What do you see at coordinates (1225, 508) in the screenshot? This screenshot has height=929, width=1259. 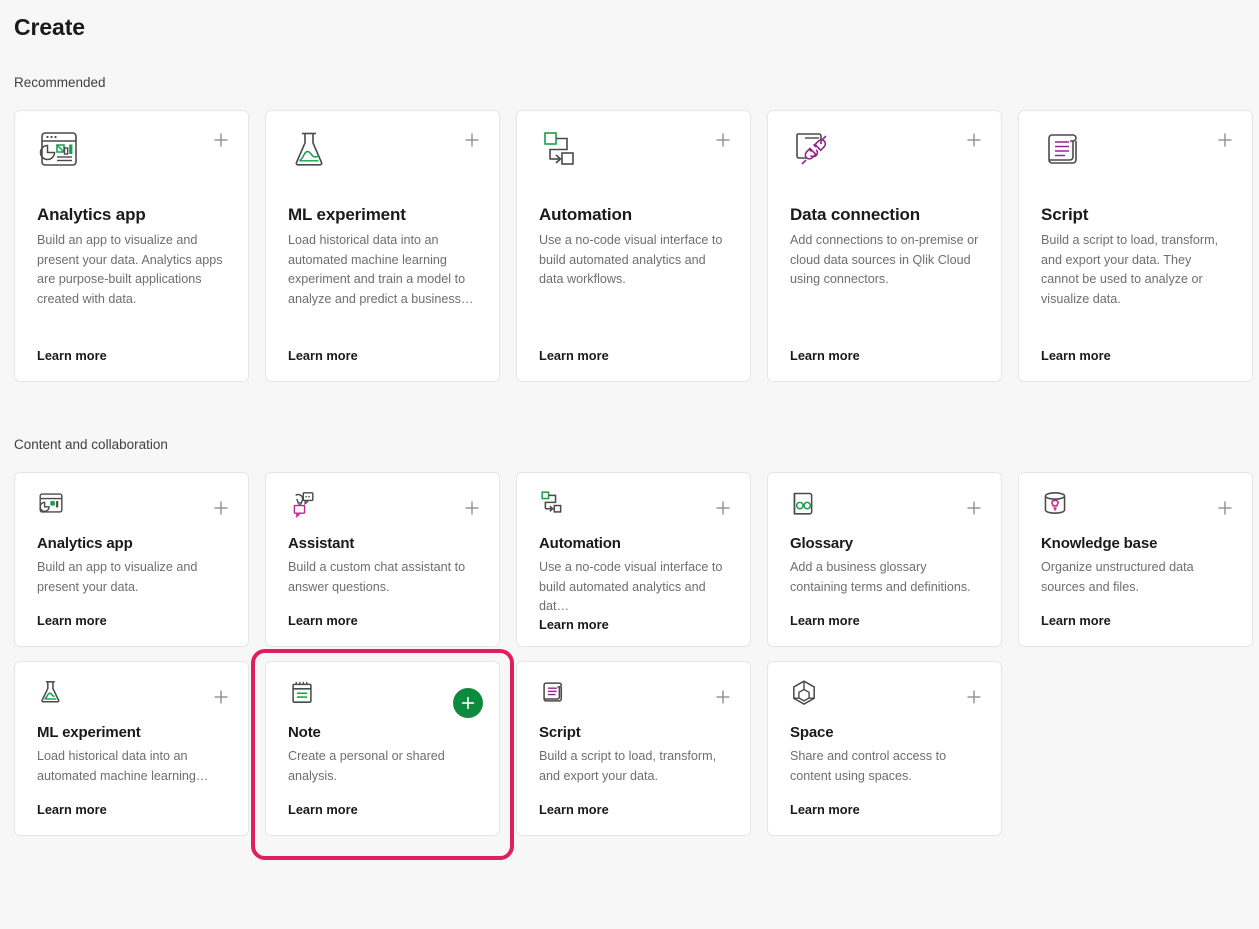 I see `add-knowledge-base-button` at bounding box center [1225, 508].